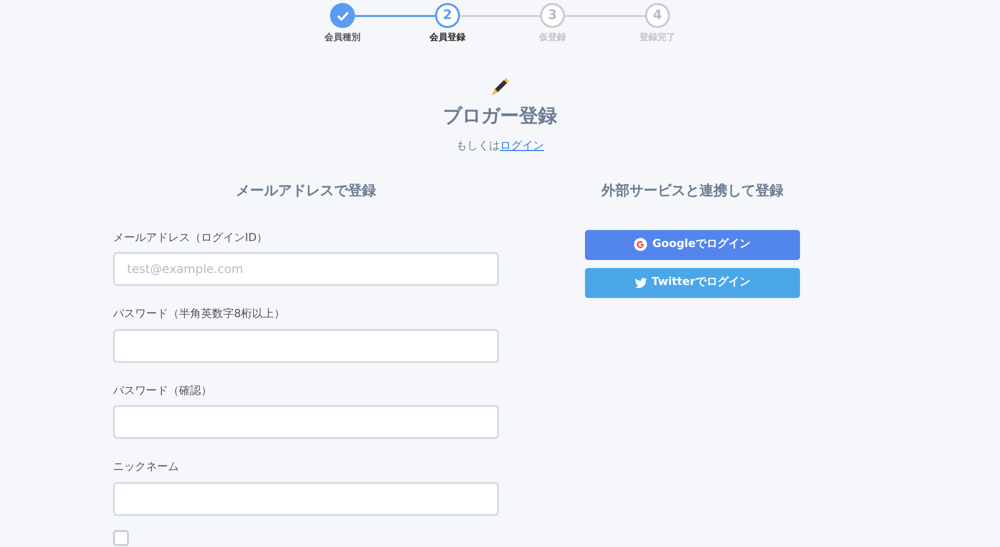 The height and width of the screenshot is (547, 1000). I want to click on subtitle-text: もしくは ログイン, so click(500, 146).